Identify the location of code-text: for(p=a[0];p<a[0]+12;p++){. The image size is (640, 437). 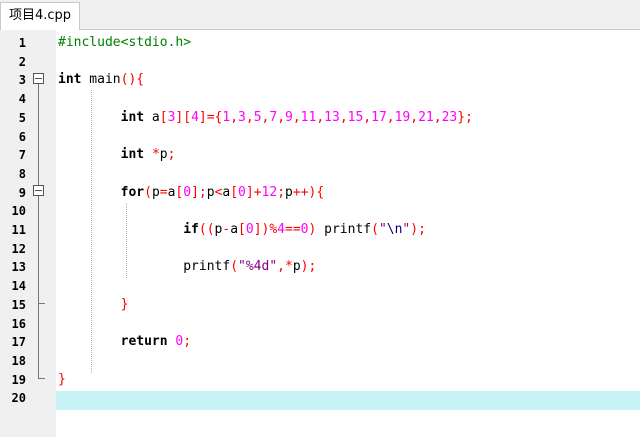
(191, 193).